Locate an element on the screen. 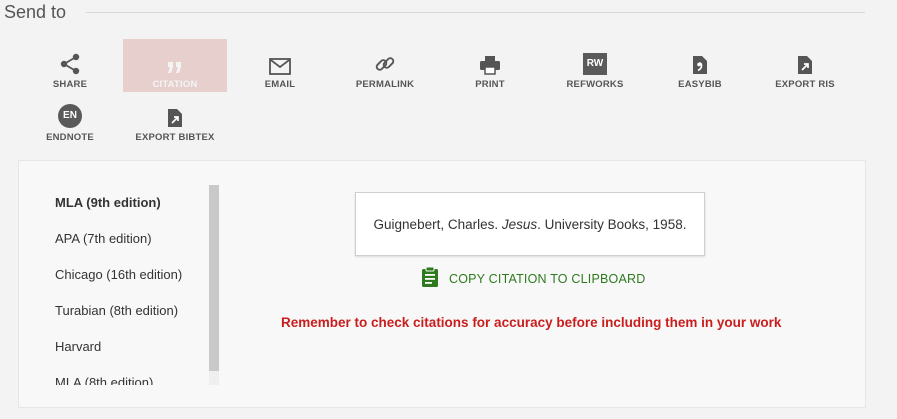  clipboard-icon is located at coordinates (430, 279).